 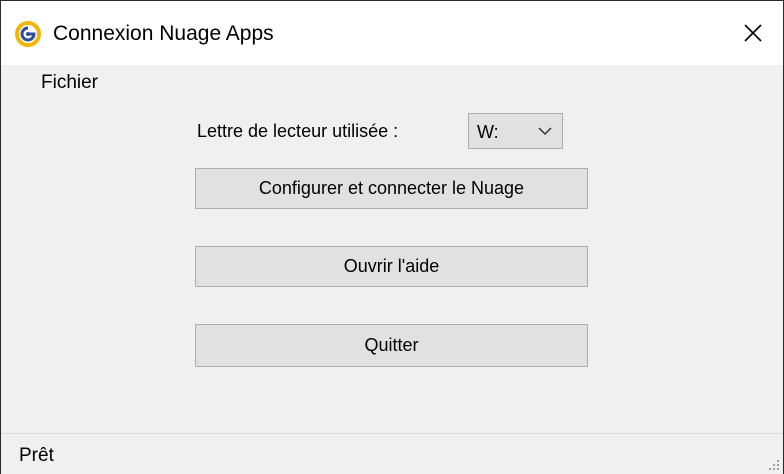 I want to click on menu-bar: Fichier, so click(x=392, y=83).